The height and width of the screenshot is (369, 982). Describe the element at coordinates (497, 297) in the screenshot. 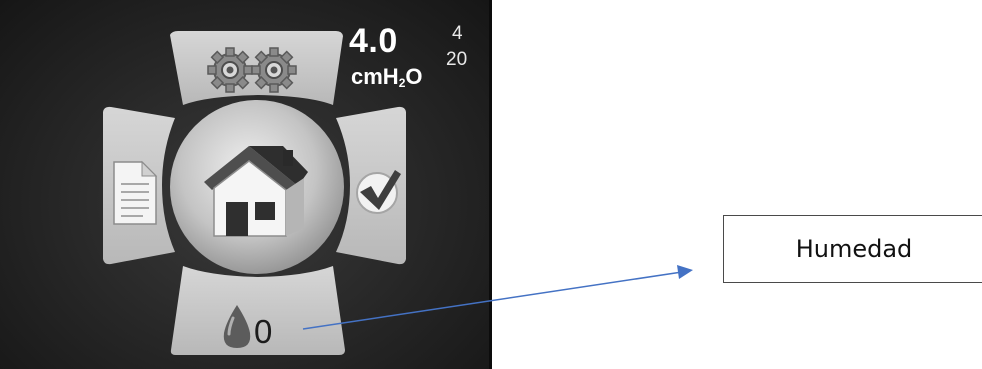

I see `callout-arrow` at that location.